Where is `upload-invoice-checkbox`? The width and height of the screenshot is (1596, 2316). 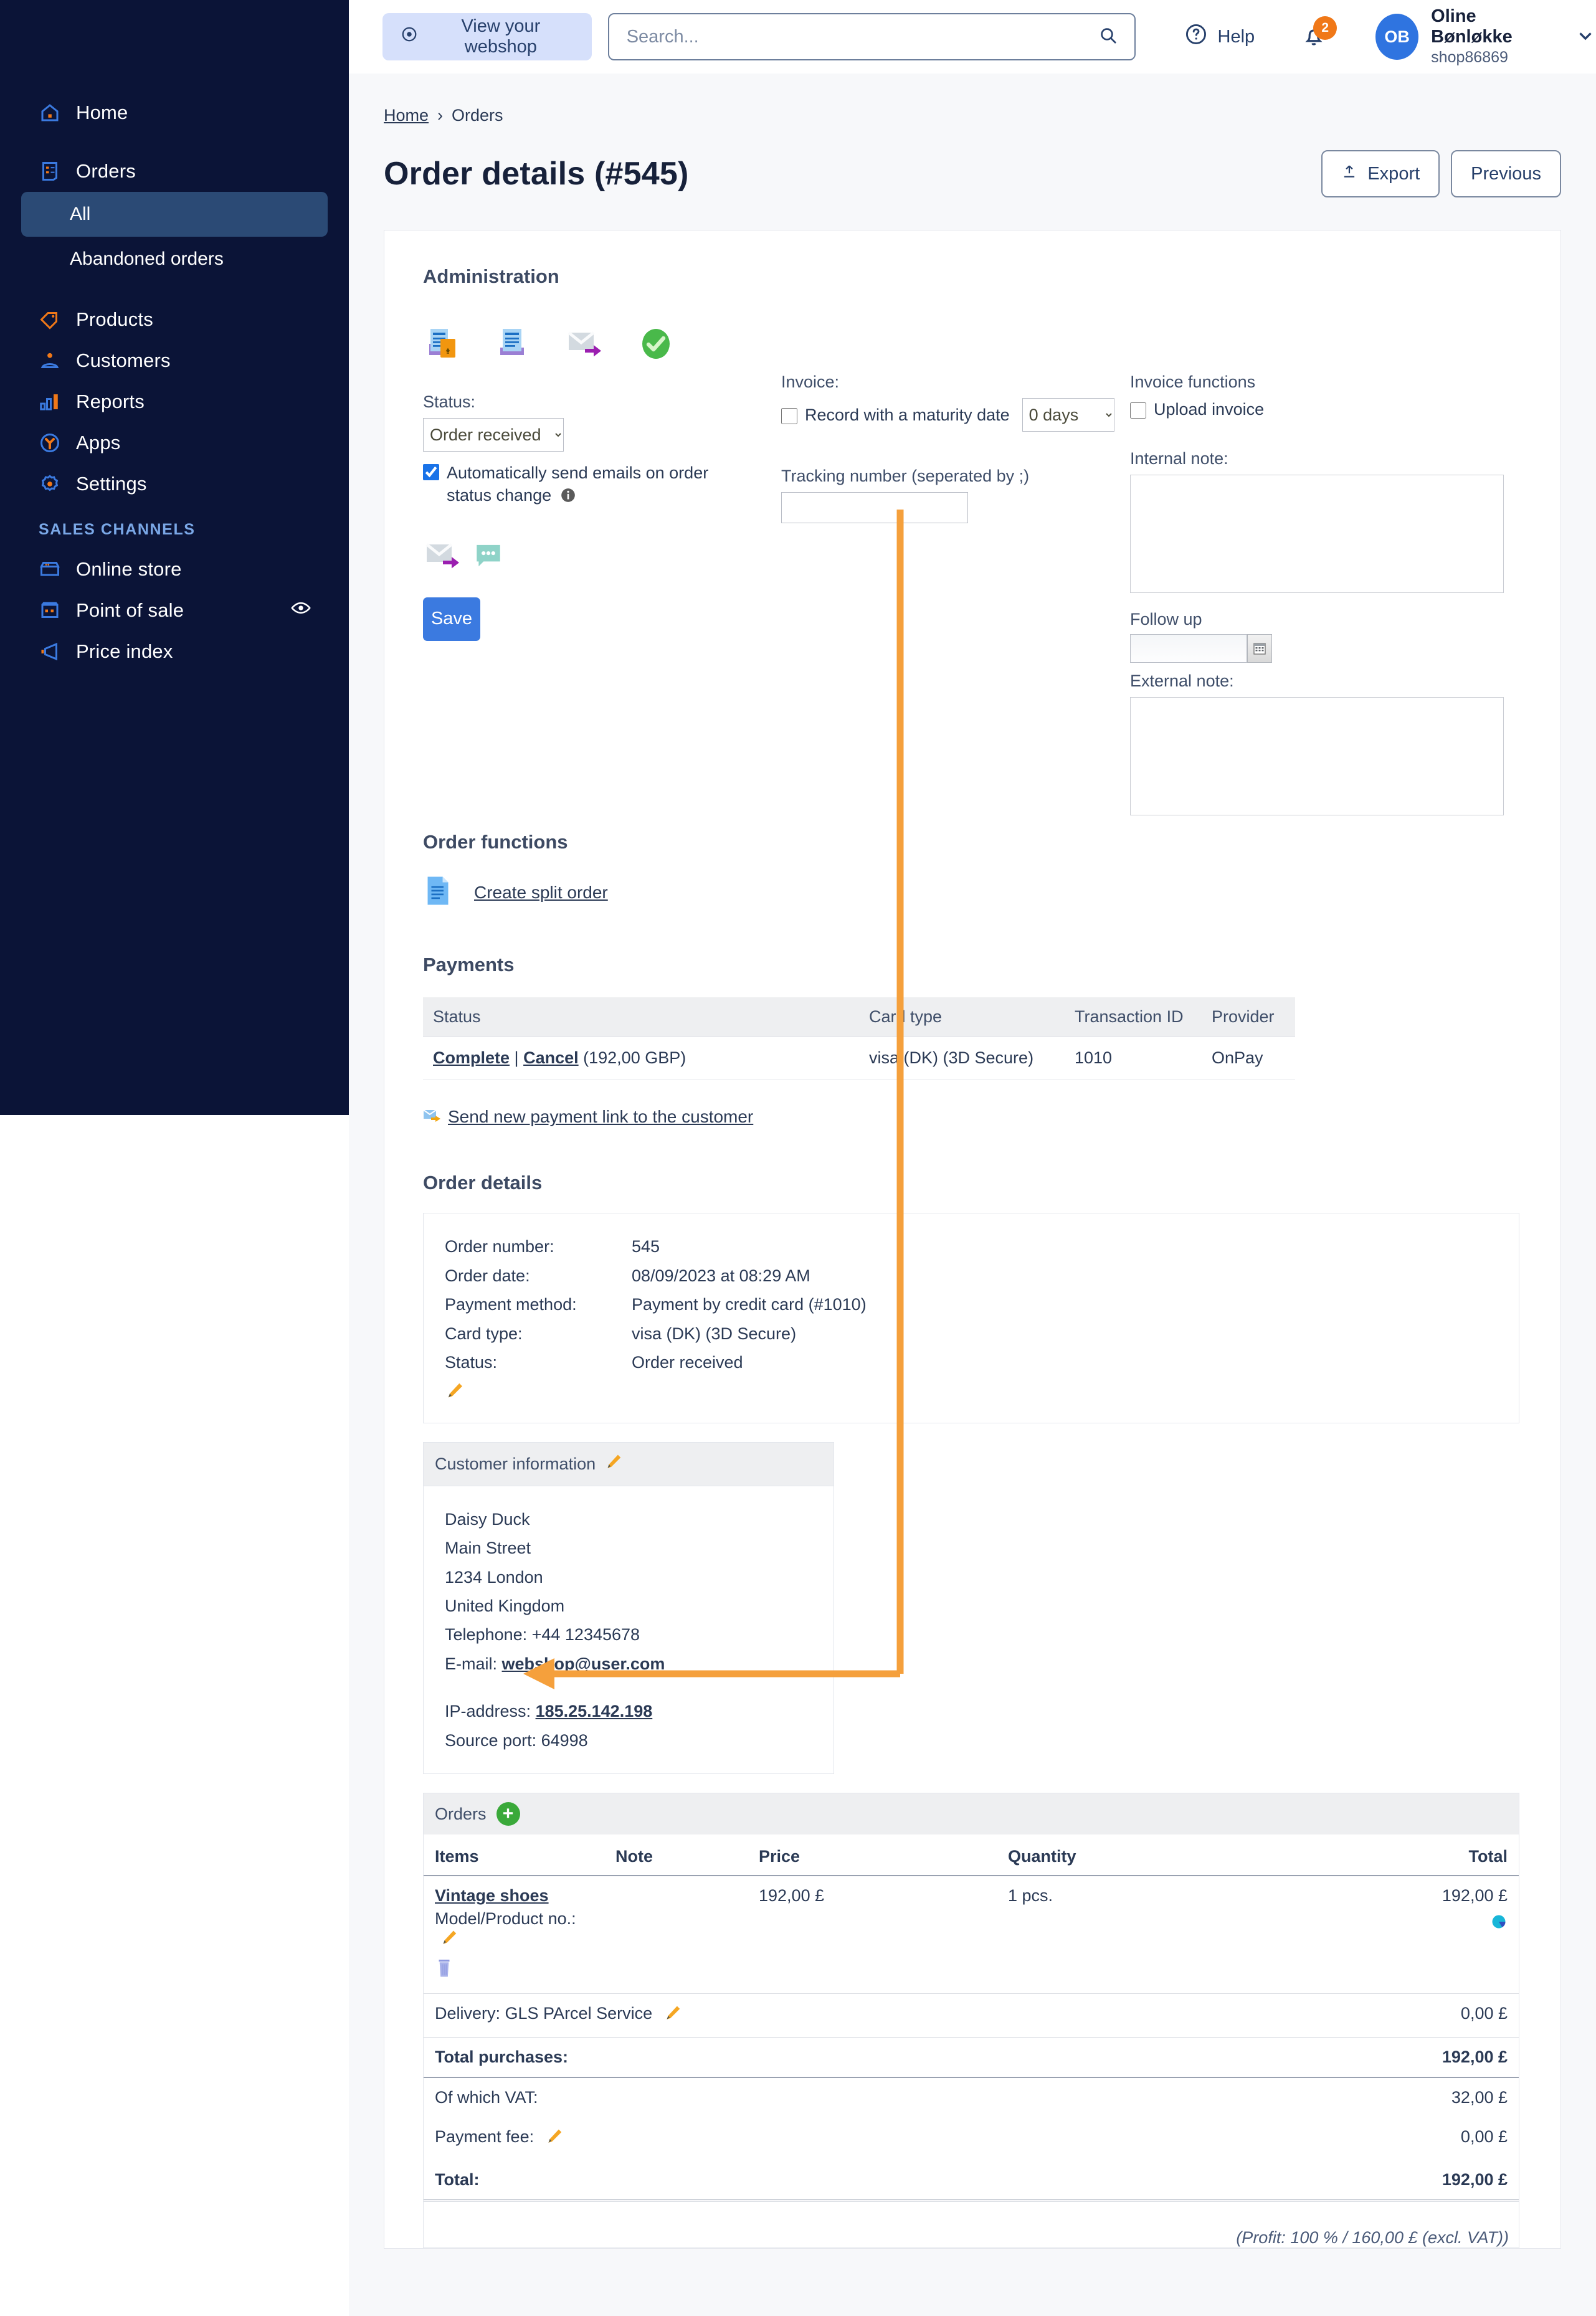 upload-invoice-checkbox is located at coordinates (1138, 410).